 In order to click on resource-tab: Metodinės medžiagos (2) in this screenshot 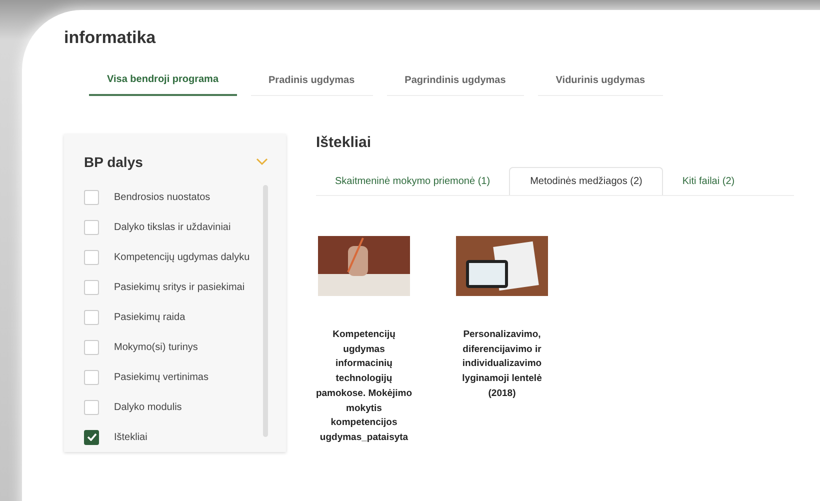, I will do `click(586, 181)`.